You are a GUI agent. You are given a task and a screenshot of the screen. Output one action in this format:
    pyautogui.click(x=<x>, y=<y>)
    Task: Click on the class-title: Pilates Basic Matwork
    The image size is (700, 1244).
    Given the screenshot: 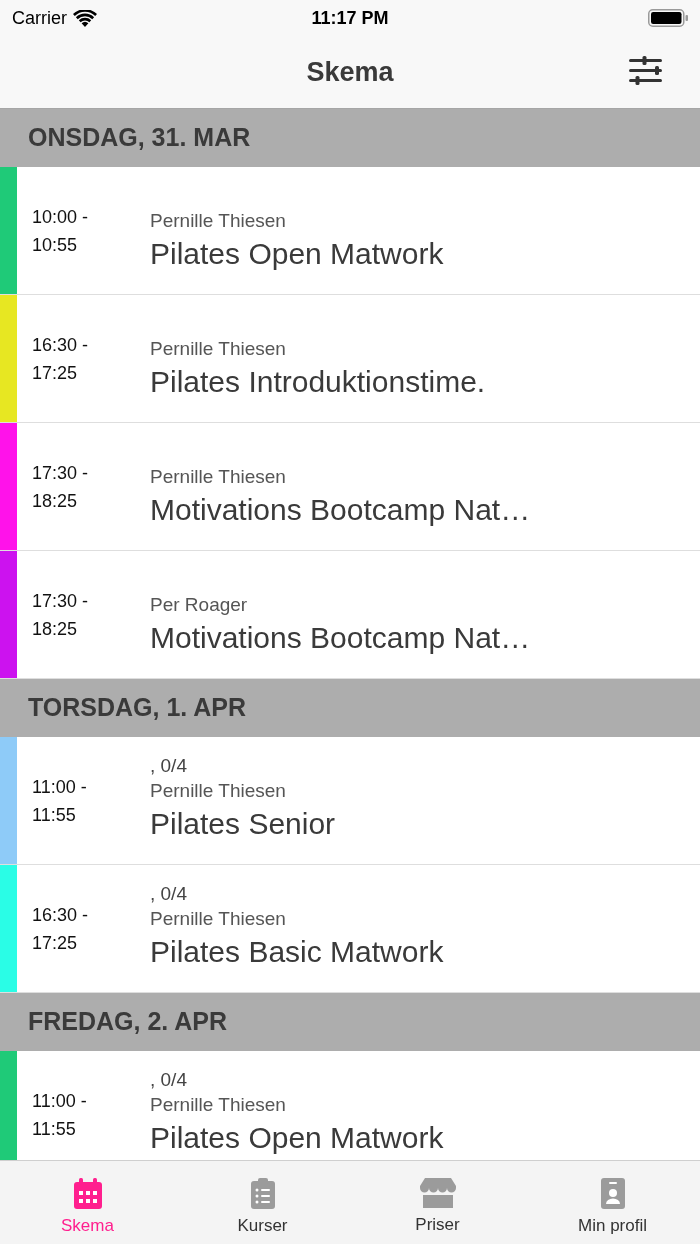 What is the action you would take?
    pyautogui.click(x=297, y=952)
    